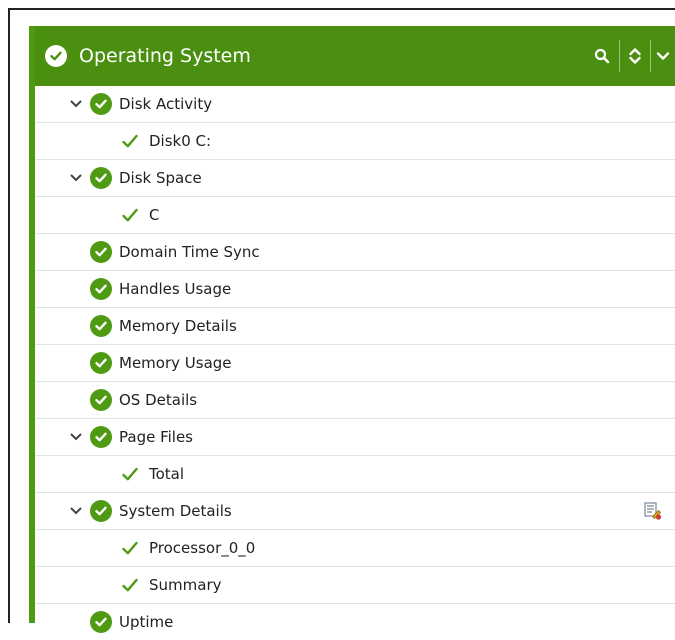  What do you see at coordinates (189, 252) in the screenshot?
I see `tree-row-label: Domain Time Sync` at bounding box center [189, 252].